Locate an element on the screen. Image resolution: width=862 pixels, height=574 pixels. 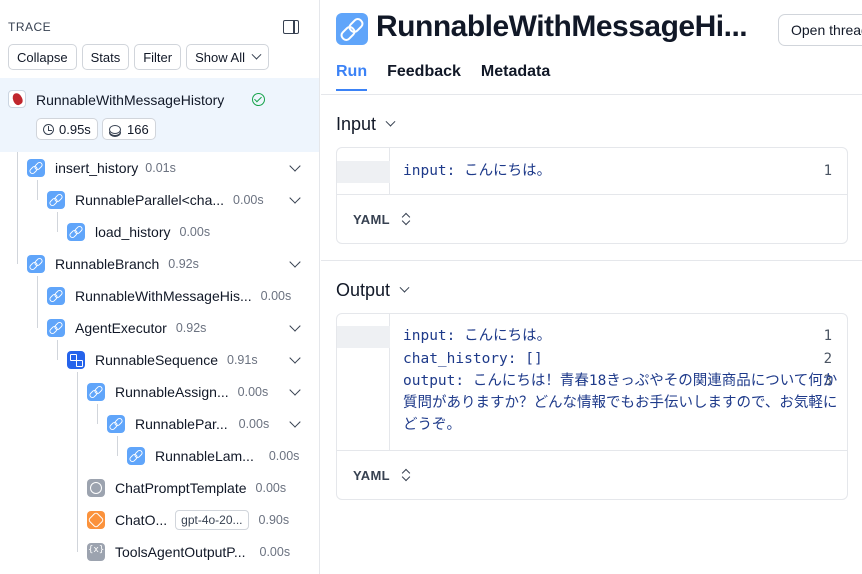
tree-node: RunnableAssign... 0.00s is located at coordinates (177, 392).